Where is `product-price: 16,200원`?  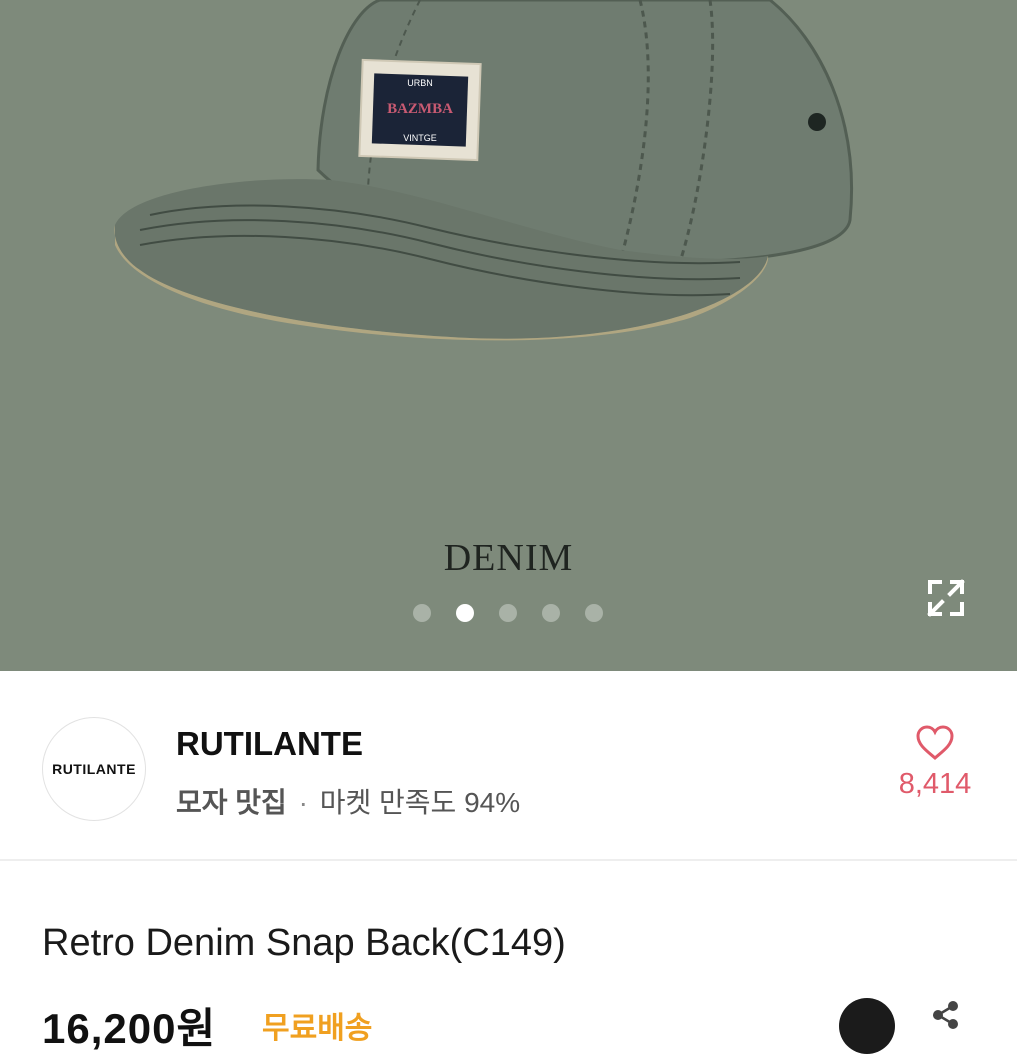
product-price: 16,200원 is located at coordinates (129, 1028).